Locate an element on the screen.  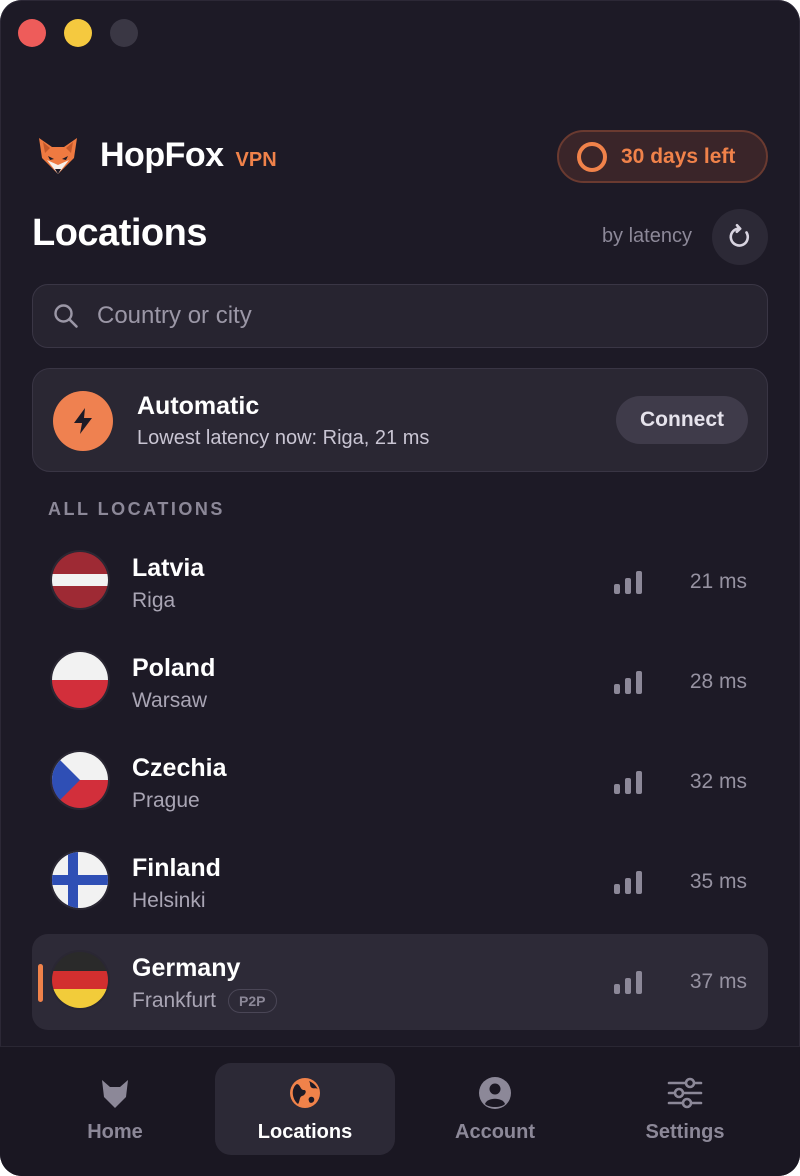
automatic-icon-circle is located at coordinates (83, 421).